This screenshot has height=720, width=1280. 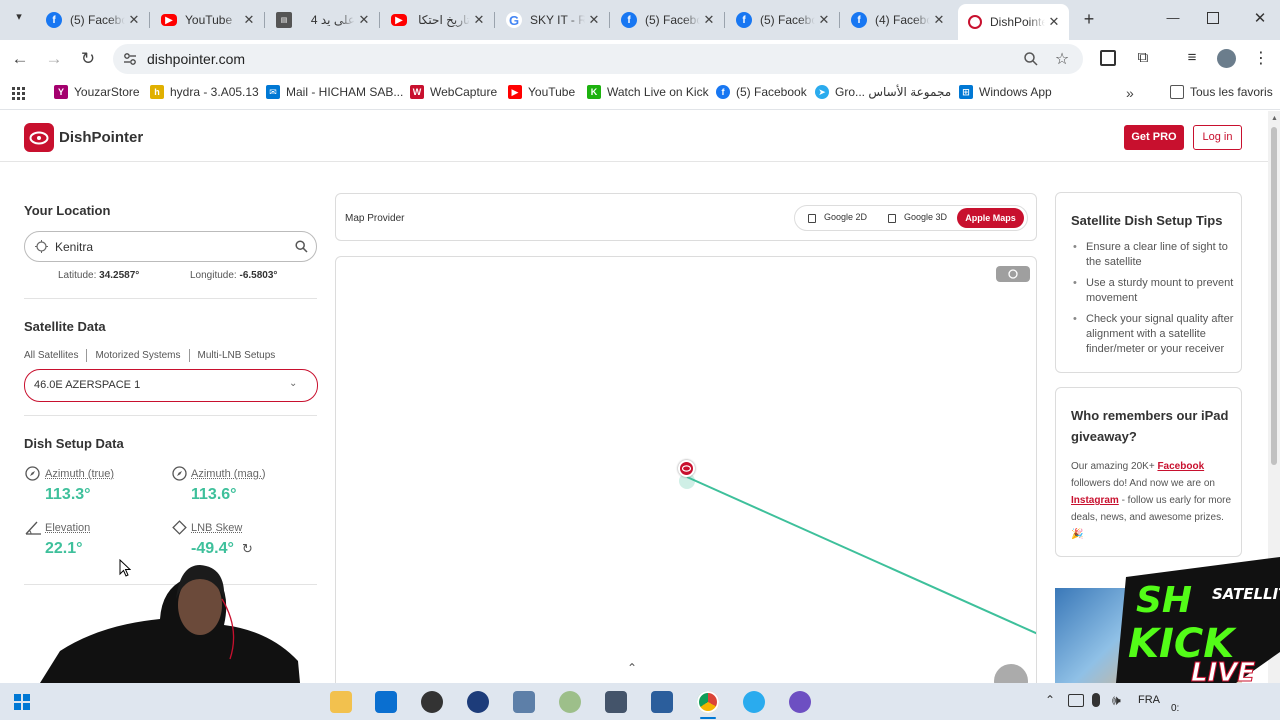 I want to click on telegram-icon, so click(x=754, y=702).